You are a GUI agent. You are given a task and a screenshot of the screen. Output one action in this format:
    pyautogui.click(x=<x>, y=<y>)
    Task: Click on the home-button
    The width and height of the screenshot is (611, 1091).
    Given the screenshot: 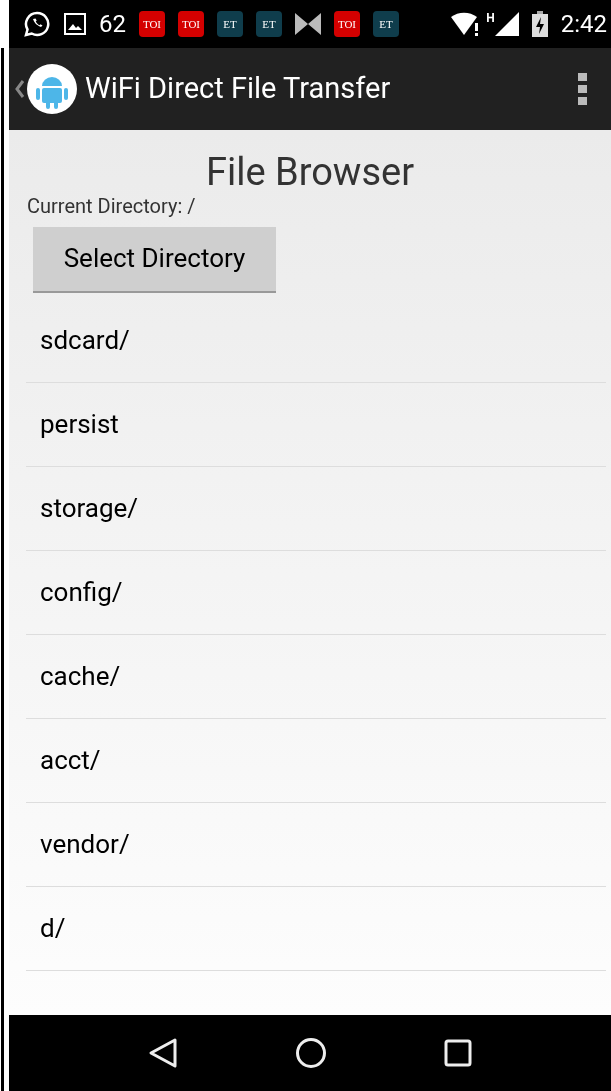 What is the action you would take?
    pyautogui.click(x=311, y=1053)
    